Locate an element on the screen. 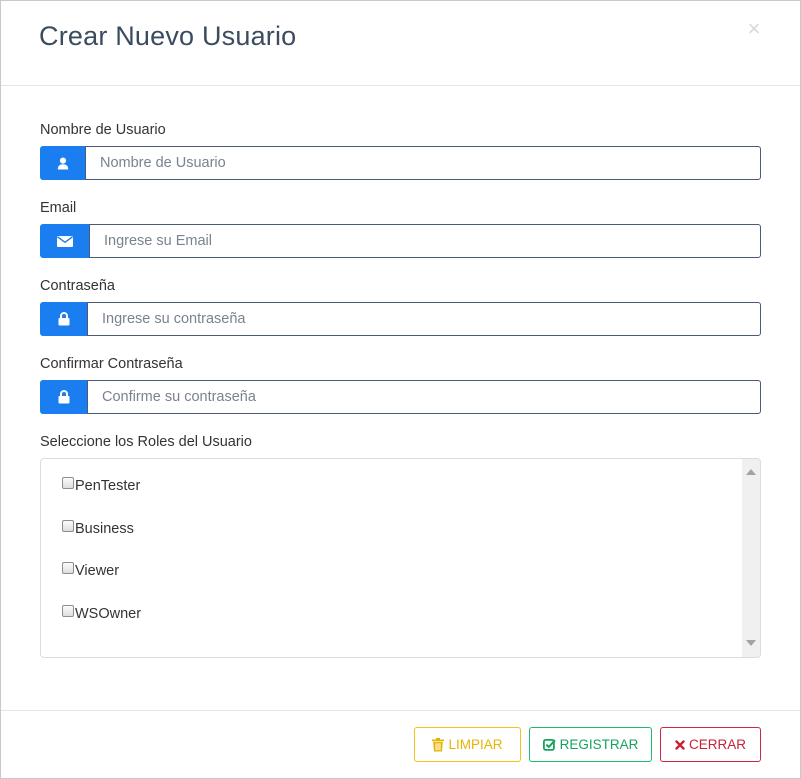  register-button: REGISTRAR is located at coordinates (590, 744).